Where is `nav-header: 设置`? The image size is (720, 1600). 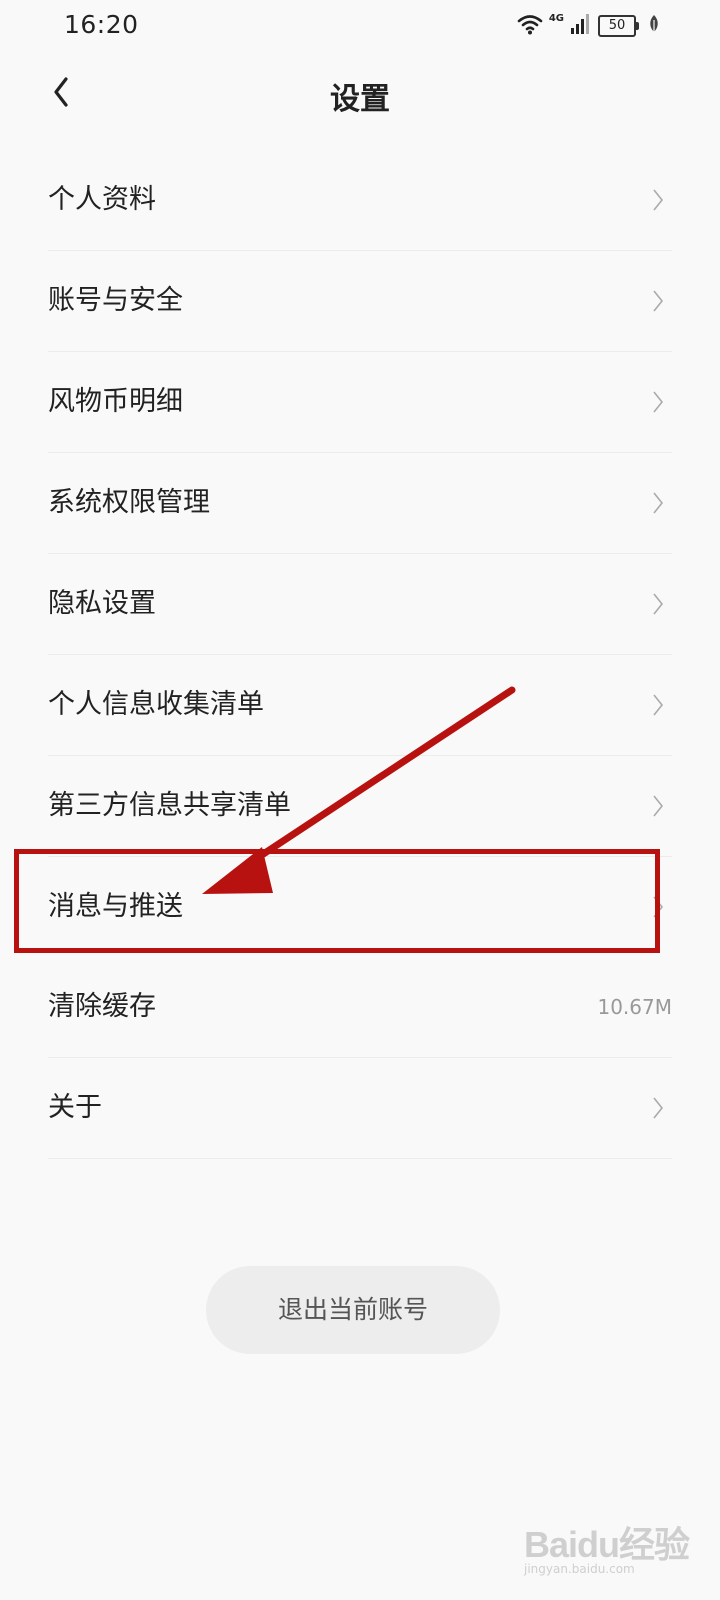 nav-header: 设置 is located at coordinates (360, 97).